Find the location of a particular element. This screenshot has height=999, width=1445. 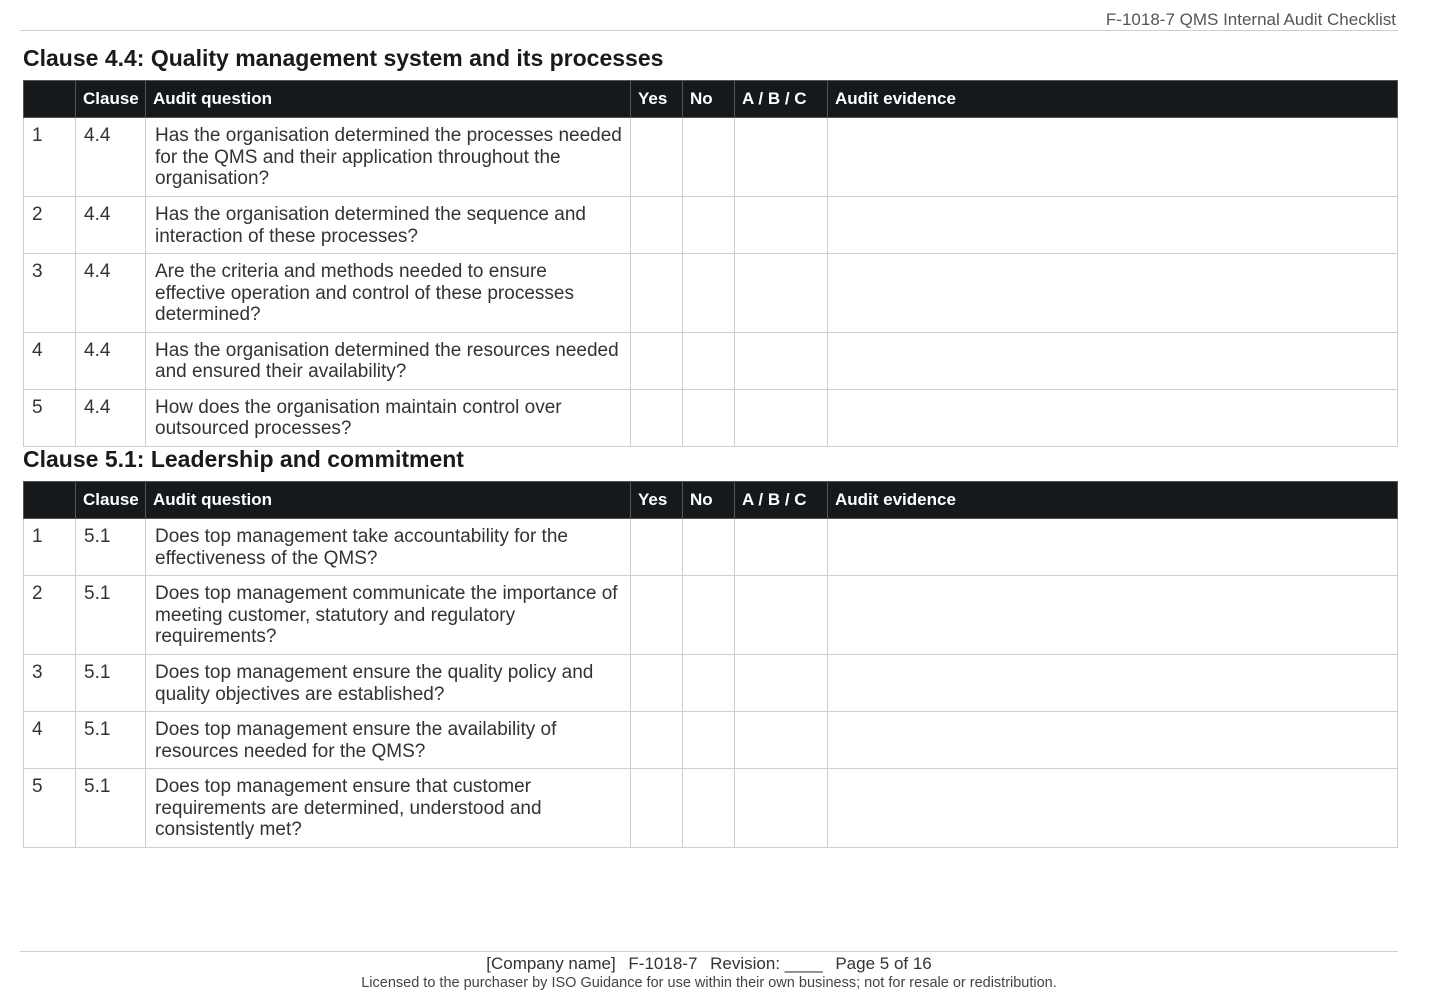

section-title-clause-5-1: Clause 5.1: Leadership and commitment is located at coordinates (243, 459).